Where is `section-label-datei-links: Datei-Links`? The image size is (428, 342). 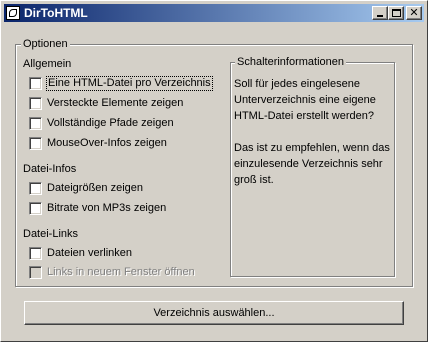 section-label-datei-links: Datei-Links is located at coordinates (51, 234).